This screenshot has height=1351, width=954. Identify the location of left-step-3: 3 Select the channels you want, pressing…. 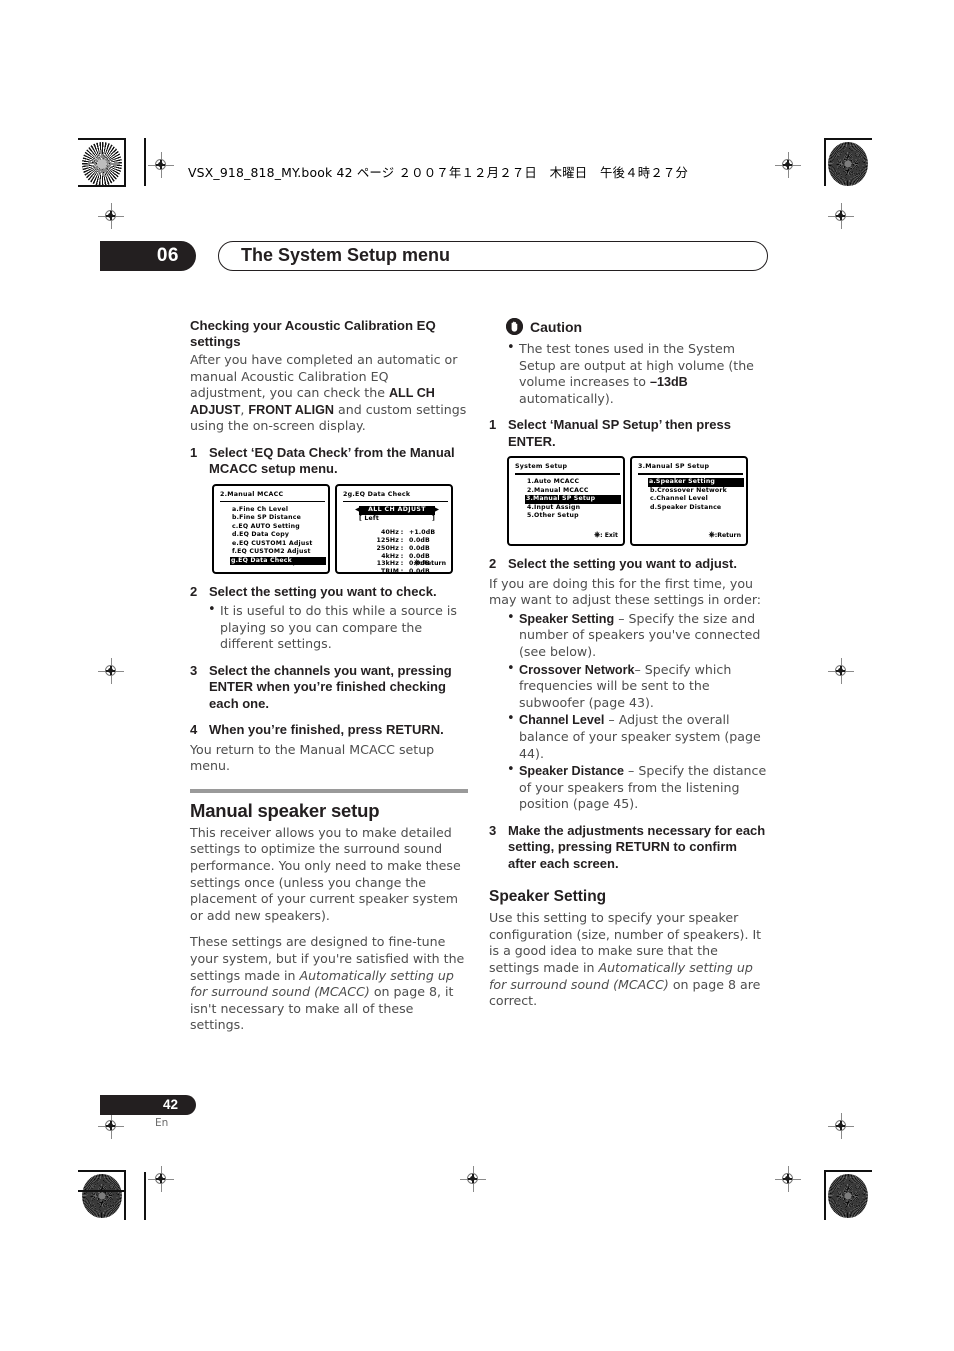
(329, 687).